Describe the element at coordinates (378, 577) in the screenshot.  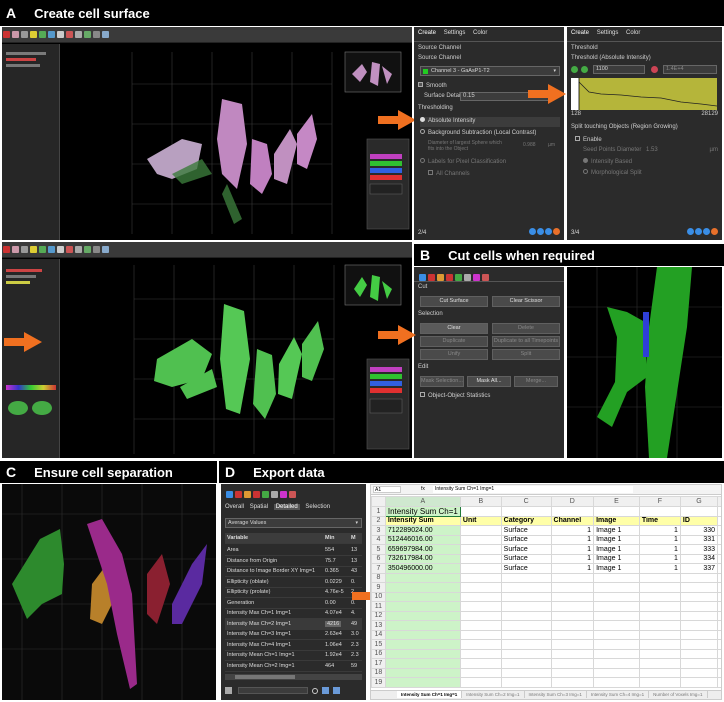
I see `row-header: 8` at that location.